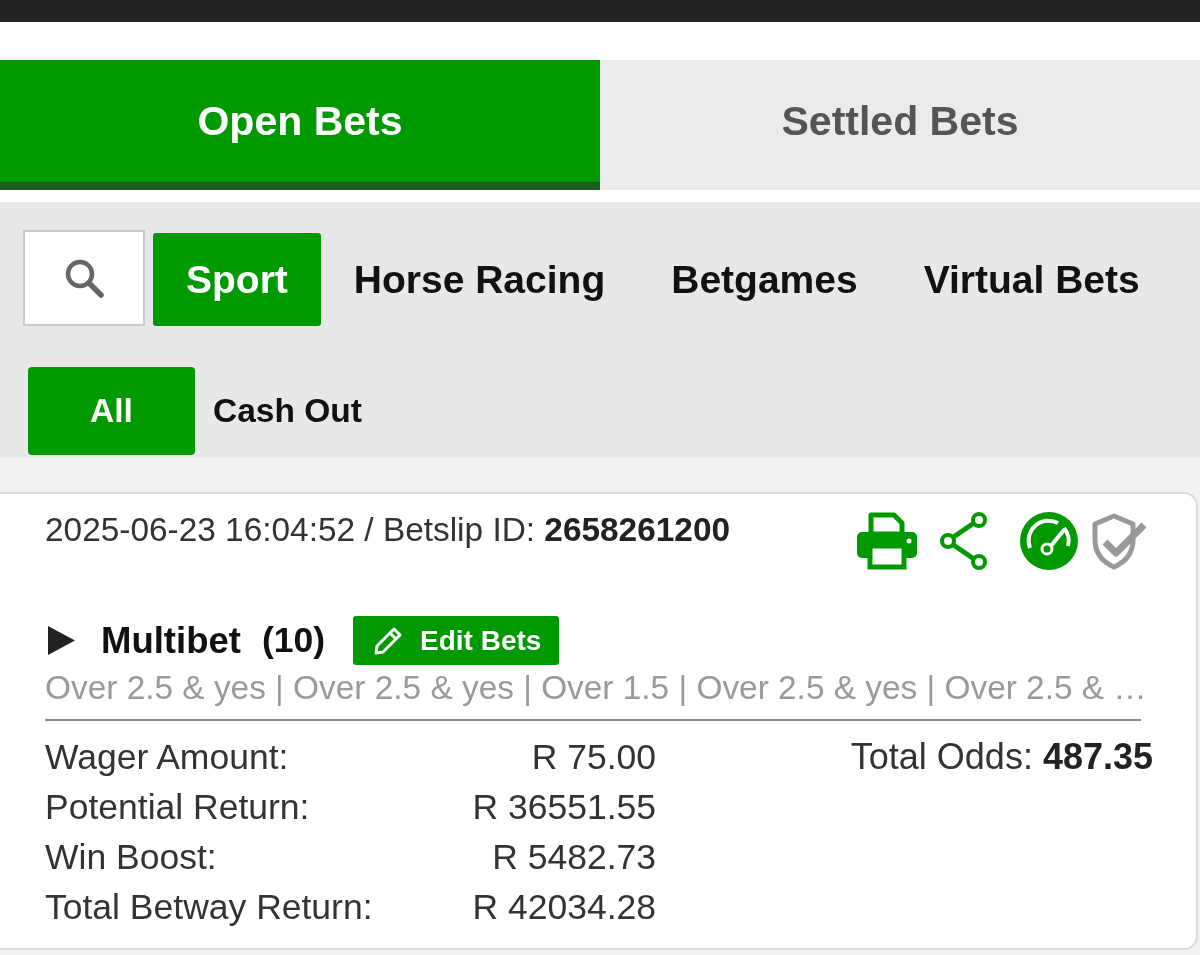  Describe the element at coordinates (287, 411) in the screenshot. I see `filter-tab: Cash Out` at that location.